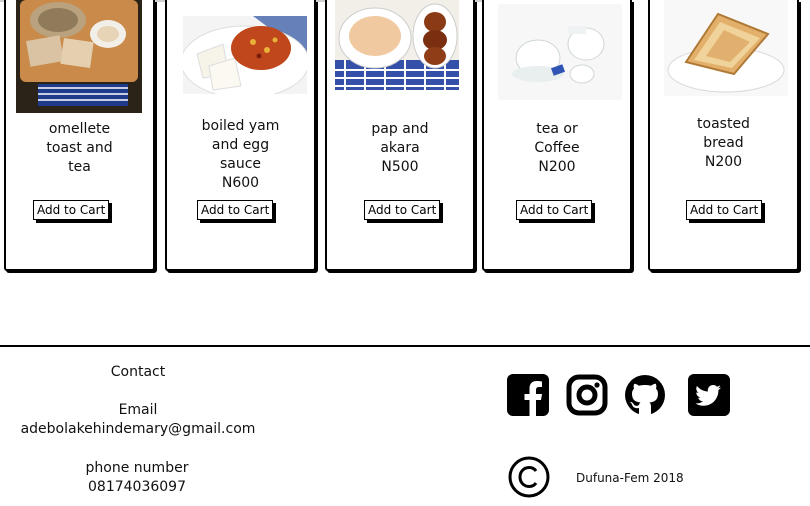  I want to click on product-card-pap-akara: pap and akara N500 Add to Cart, so click(400, 135).